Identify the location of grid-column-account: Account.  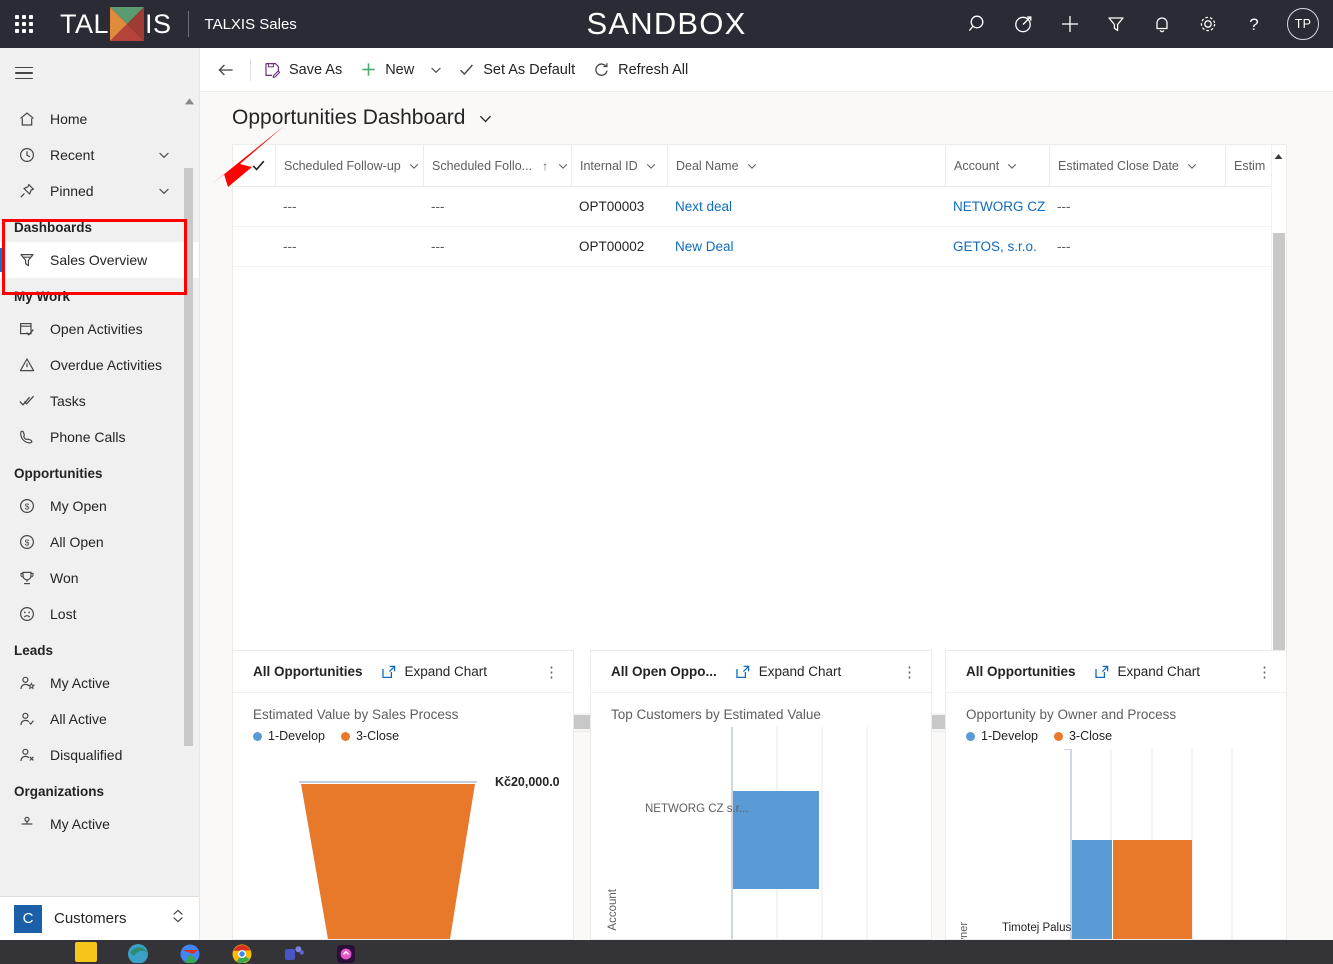
(997, 165).